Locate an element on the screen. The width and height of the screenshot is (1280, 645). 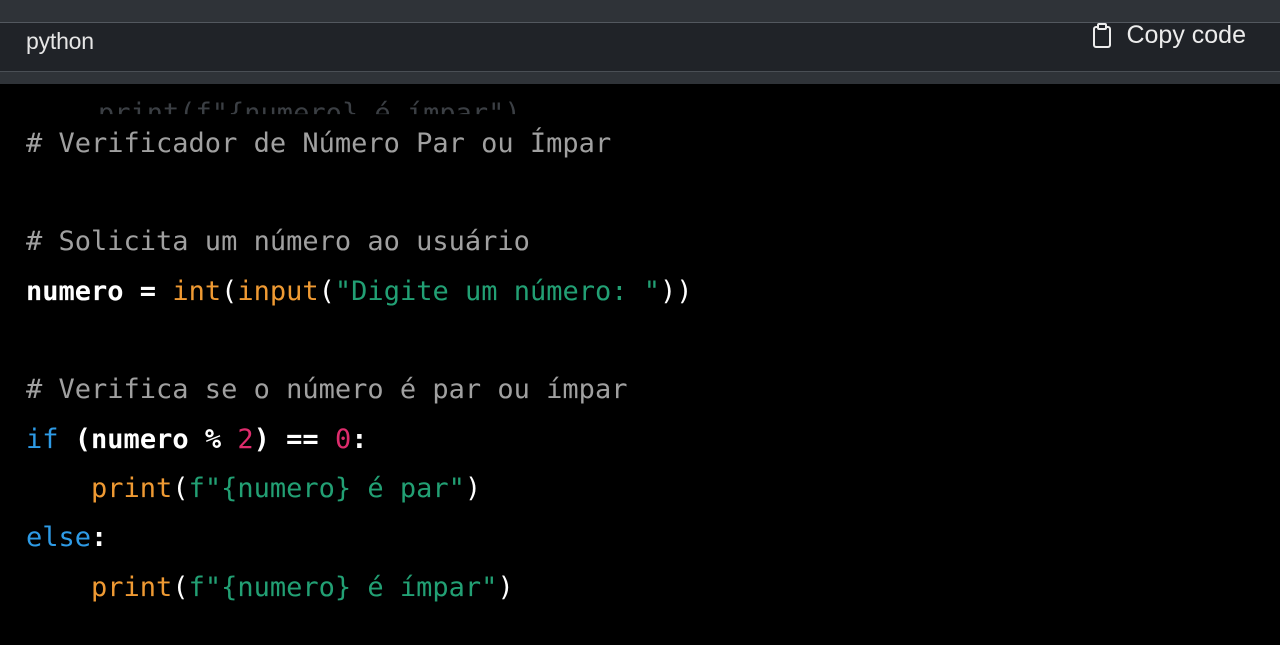
code-comment: # Verifica se o número é par ou ímpar is located at coordinates (327, 389).